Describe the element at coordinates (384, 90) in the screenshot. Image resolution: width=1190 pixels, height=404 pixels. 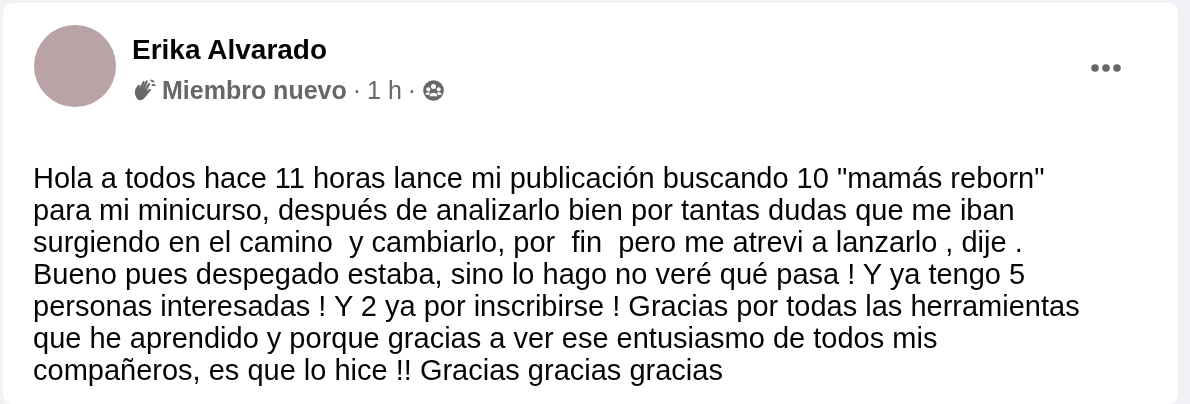
I see `post-time: 1 h` at that location.